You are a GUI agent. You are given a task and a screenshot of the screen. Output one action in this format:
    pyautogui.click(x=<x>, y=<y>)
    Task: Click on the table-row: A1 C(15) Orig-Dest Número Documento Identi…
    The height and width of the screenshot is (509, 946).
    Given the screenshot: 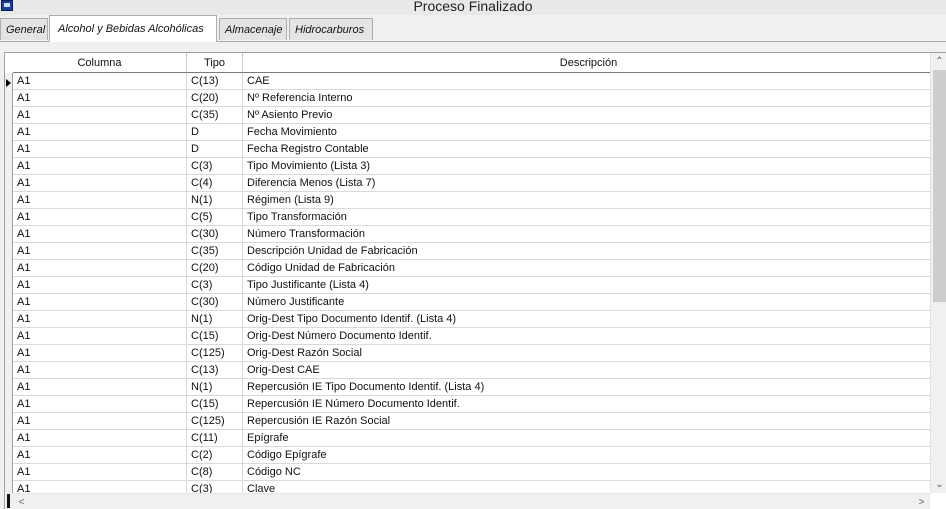 What is the action you would take?
    pyautogui.click(x=473, y=336)
    